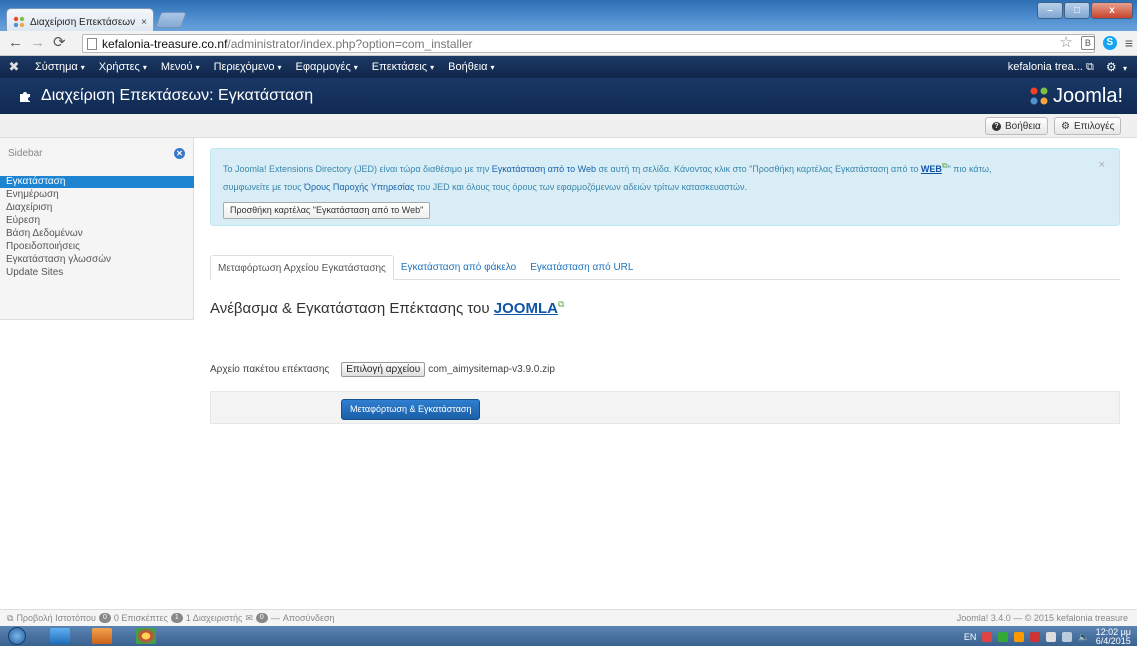 This screenshot has height=646, width=1137. What do you see at coordinates (15, 43) in the screenshot?
I see `back-arrow-icon: ←` at bounding box center [15, 43].